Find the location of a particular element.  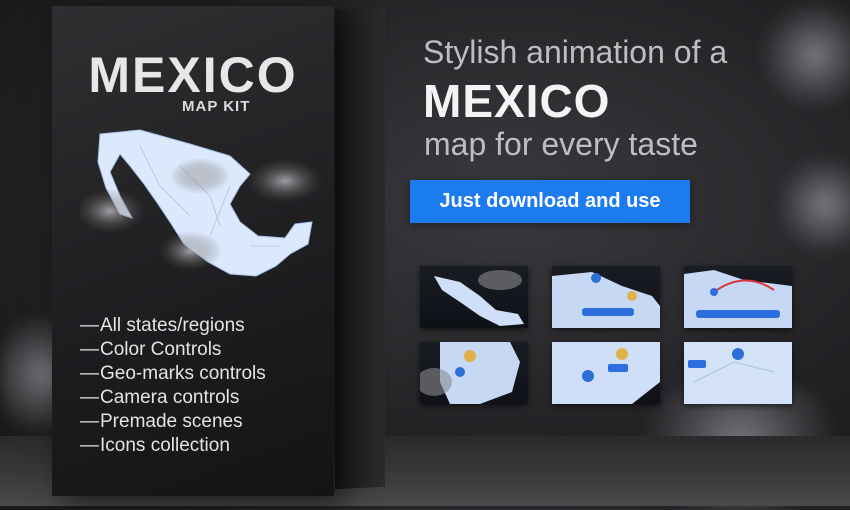

feature-item: —Geo-marks controls is located at coordinates (173, 374).